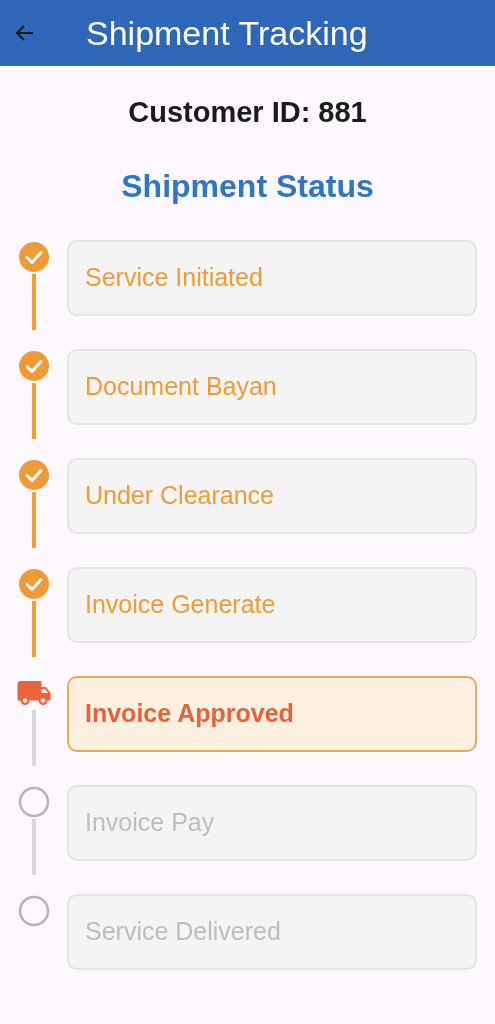 This screenshot has width=495, height=1024. Describe the element at coordinates (180, 605) in the screenshot. I see `step-label: Invoice Generate` at that location.